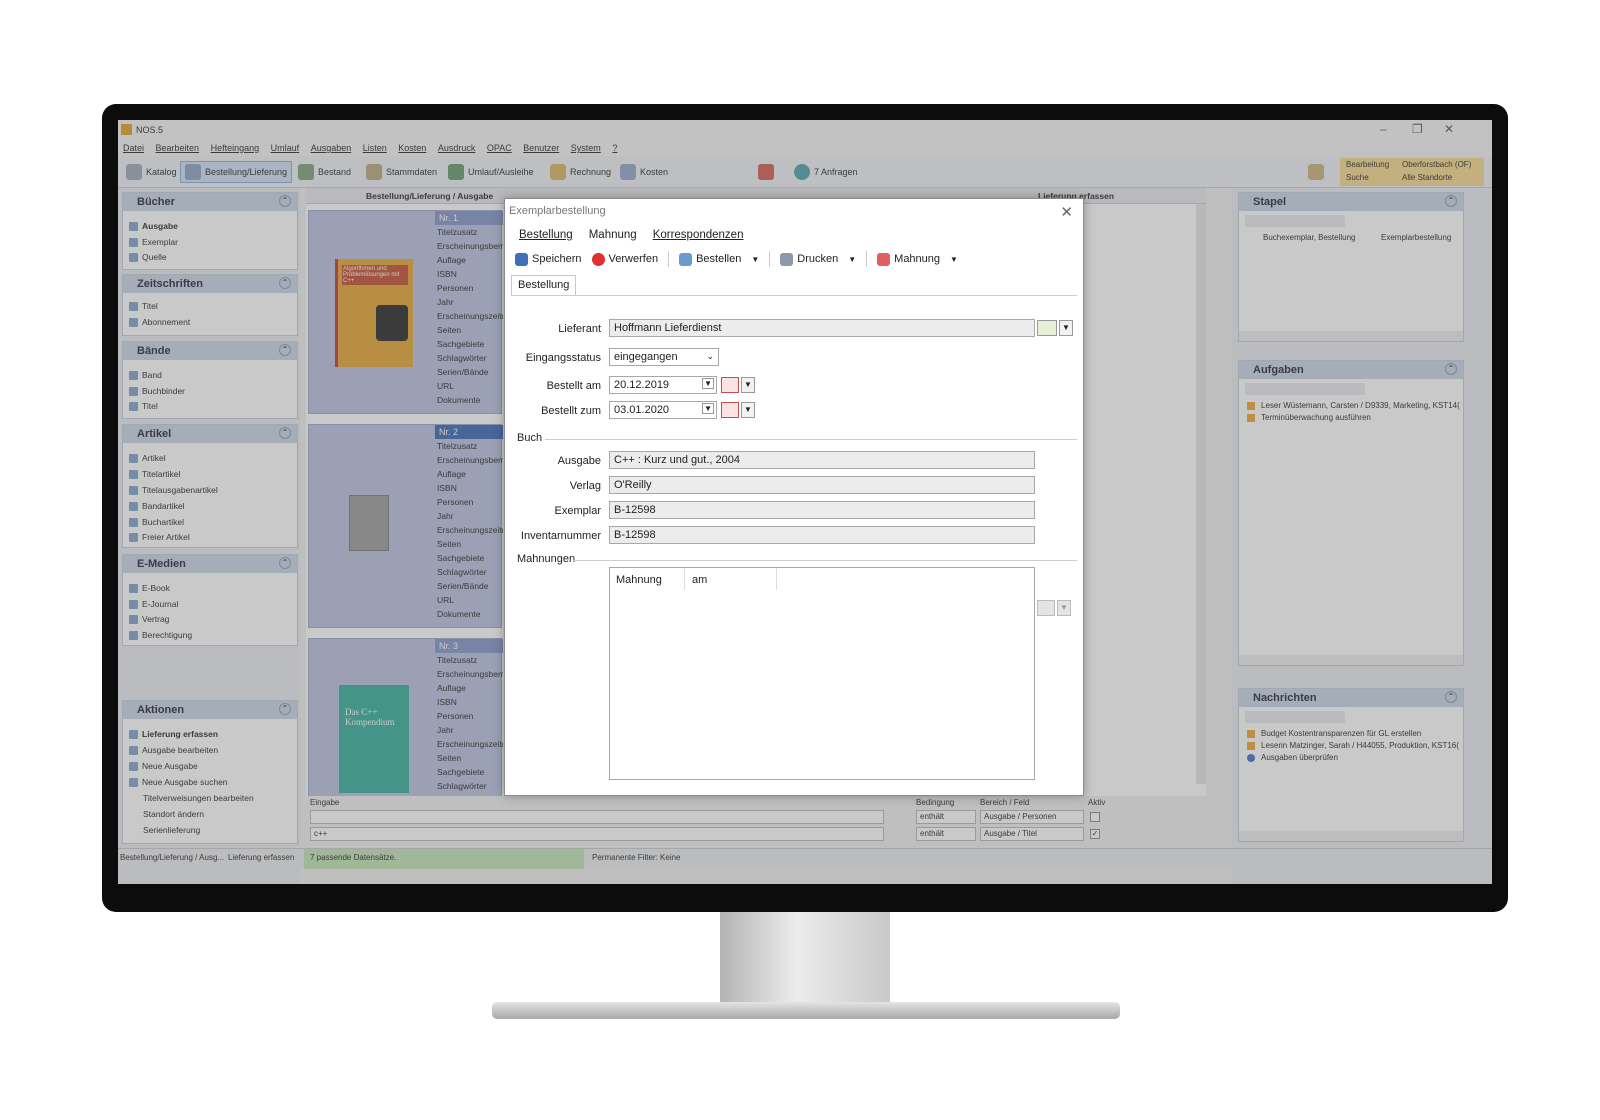 Image resolution: width=1600 pixels, height=1120 pixels. What do you see at coordinates (597, 834) in the screenshot?
I see `search-input-2: c++` at bounding box center [597, 834].